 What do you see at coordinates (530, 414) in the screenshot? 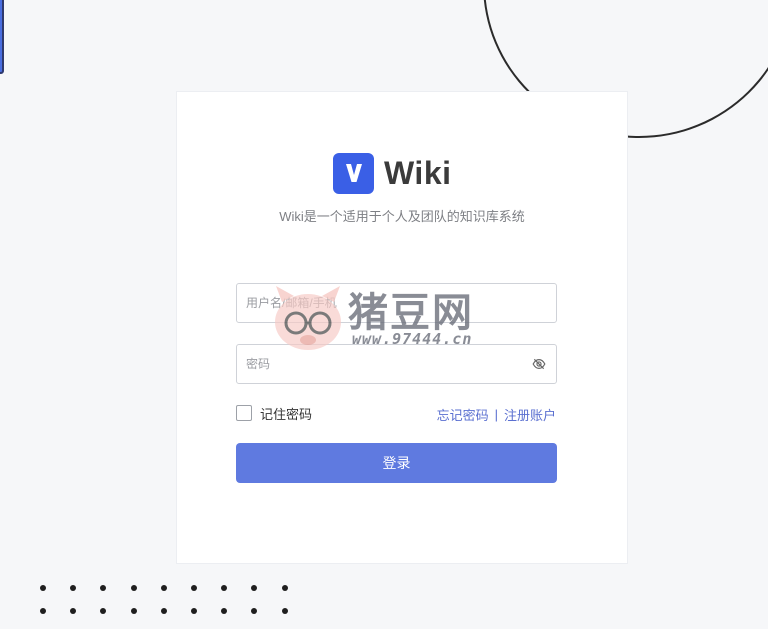
I see `register-link: 注册账户` at bounding box center [530, 414].